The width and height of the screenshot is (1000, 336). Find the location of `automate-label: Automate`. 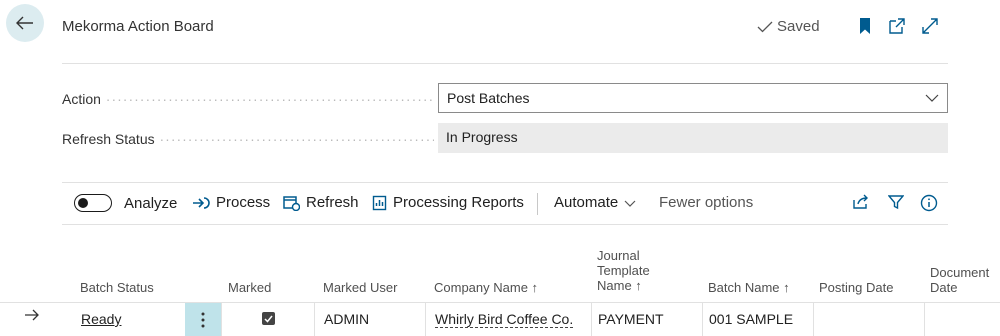

automate-label: Automate is located at coordinates (586, 202).